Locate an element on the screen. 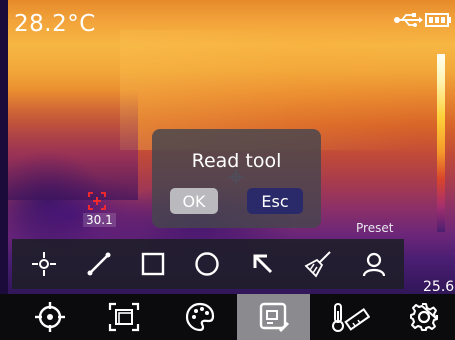  point-tool-button is located at coordinates (44, 264).